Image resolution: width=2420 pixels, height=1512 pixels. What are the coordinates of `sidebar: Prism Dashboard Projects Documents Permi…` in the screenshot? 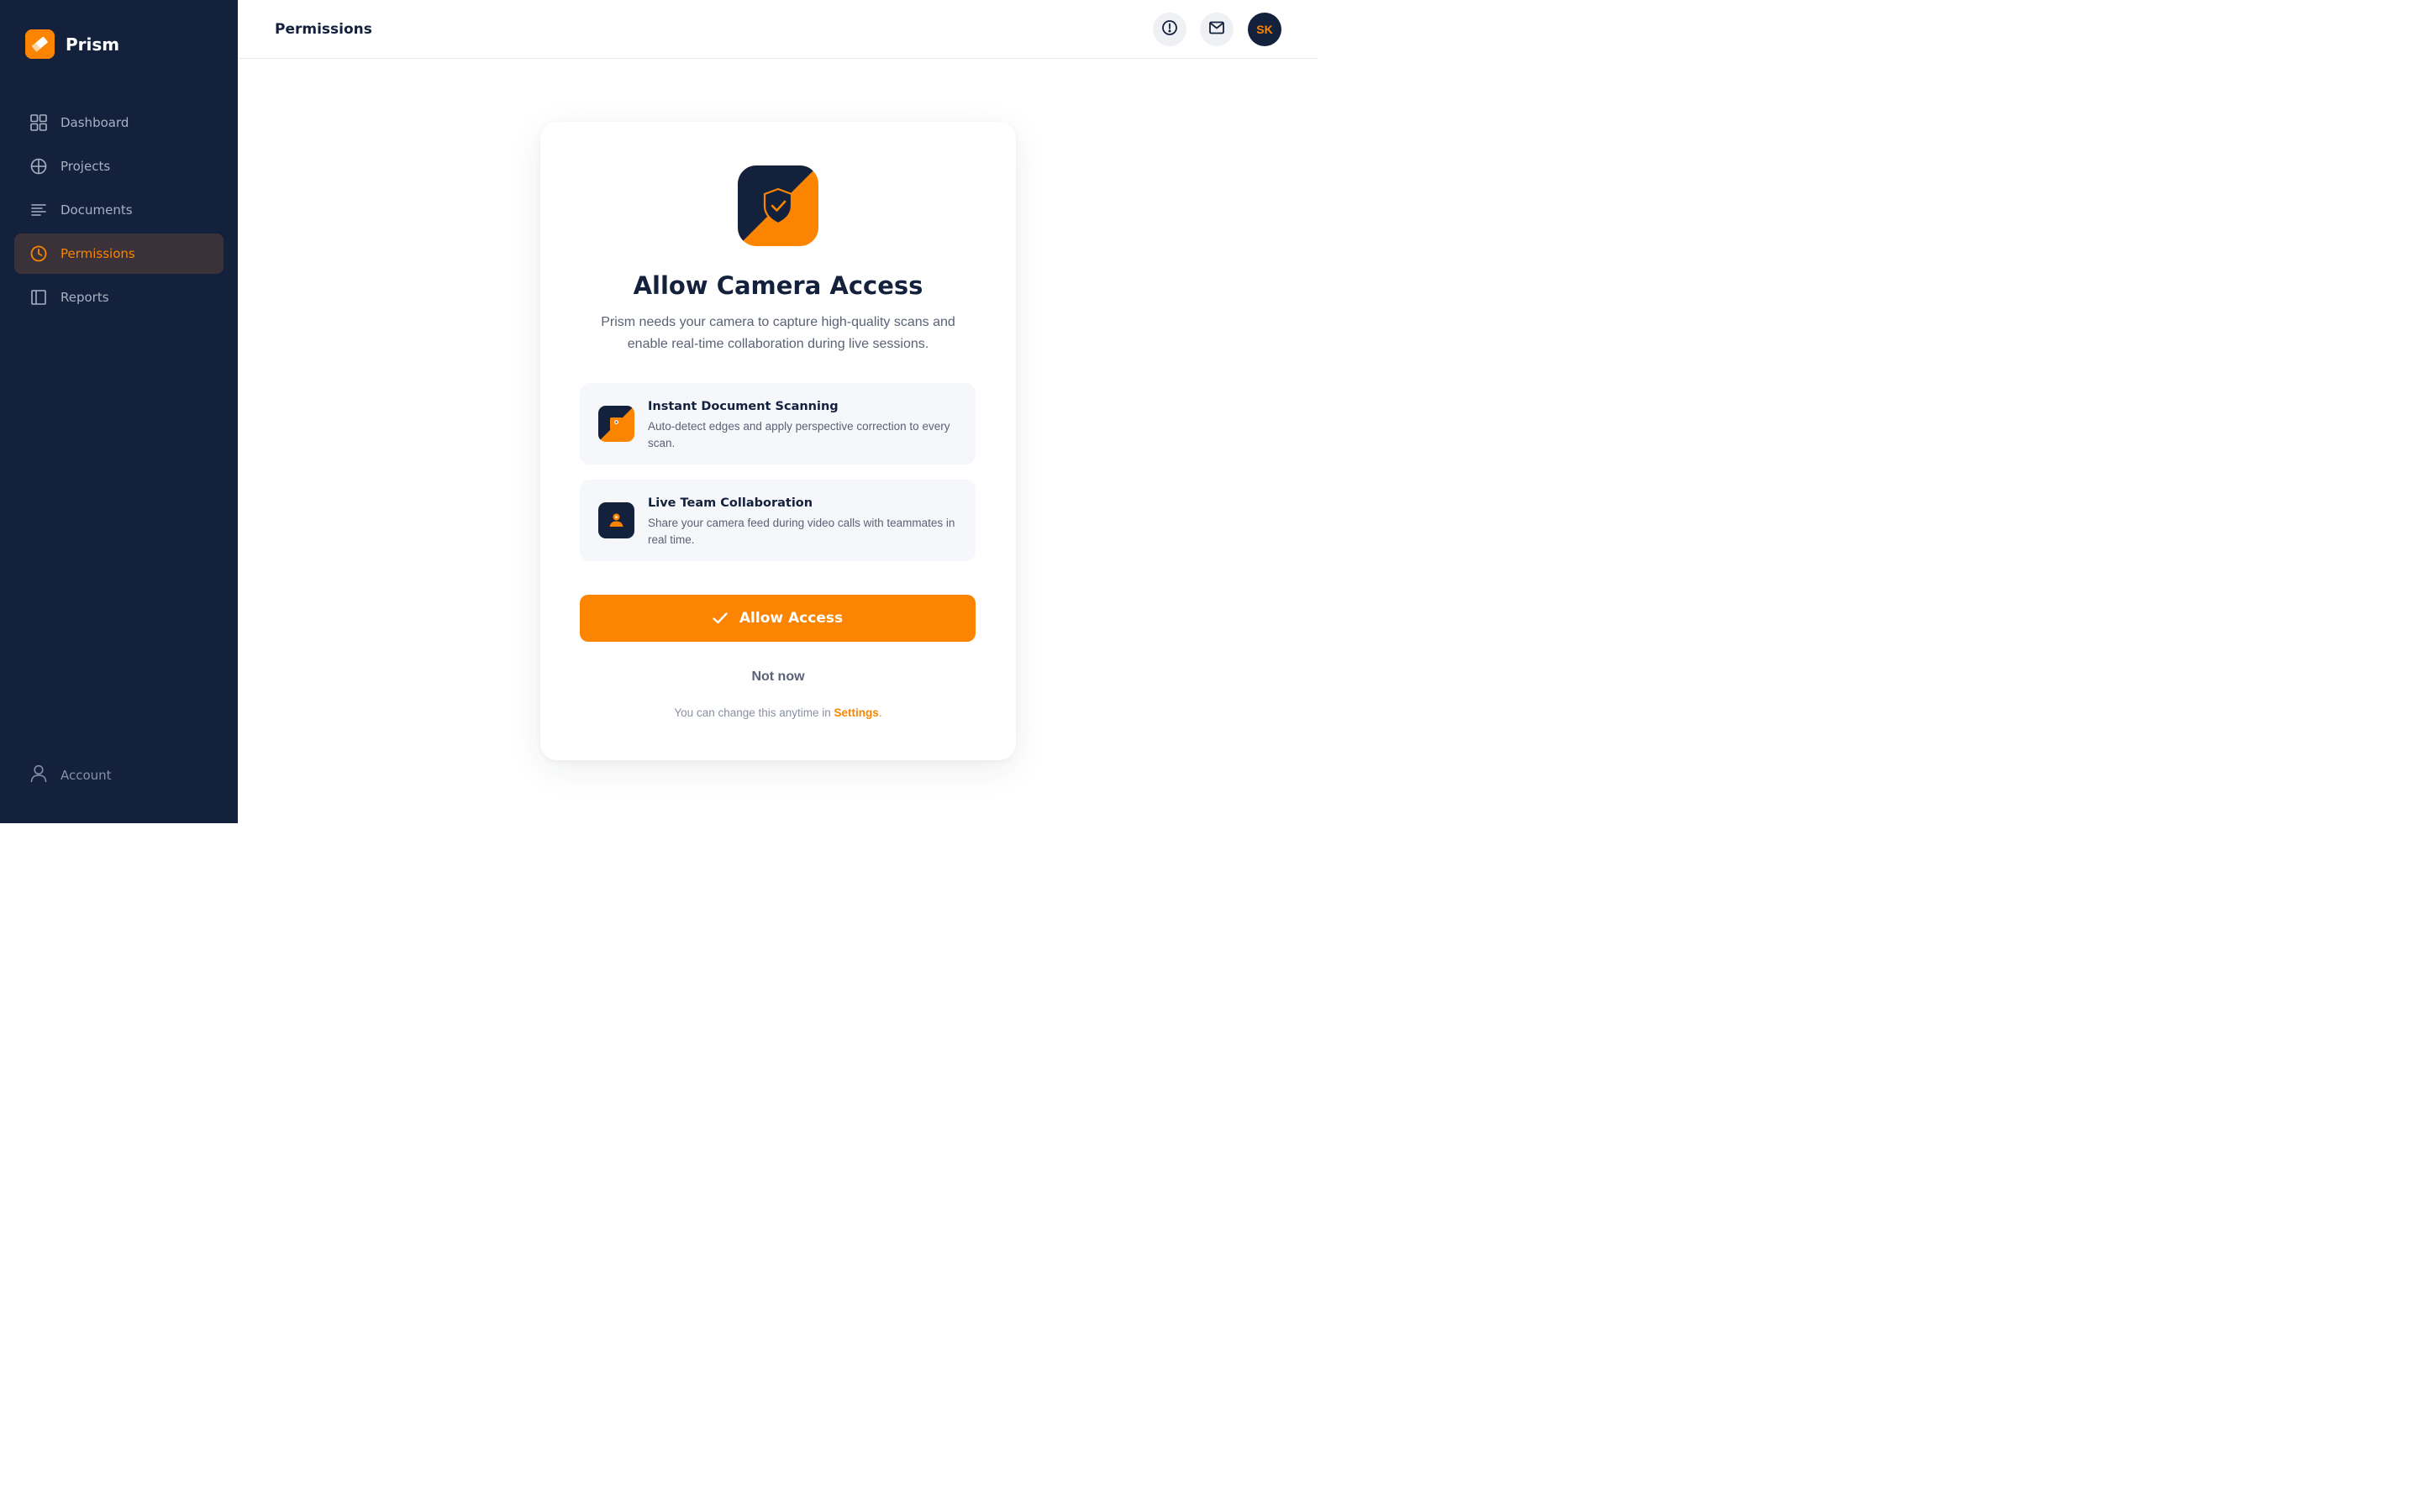 It's located at (119, 411).